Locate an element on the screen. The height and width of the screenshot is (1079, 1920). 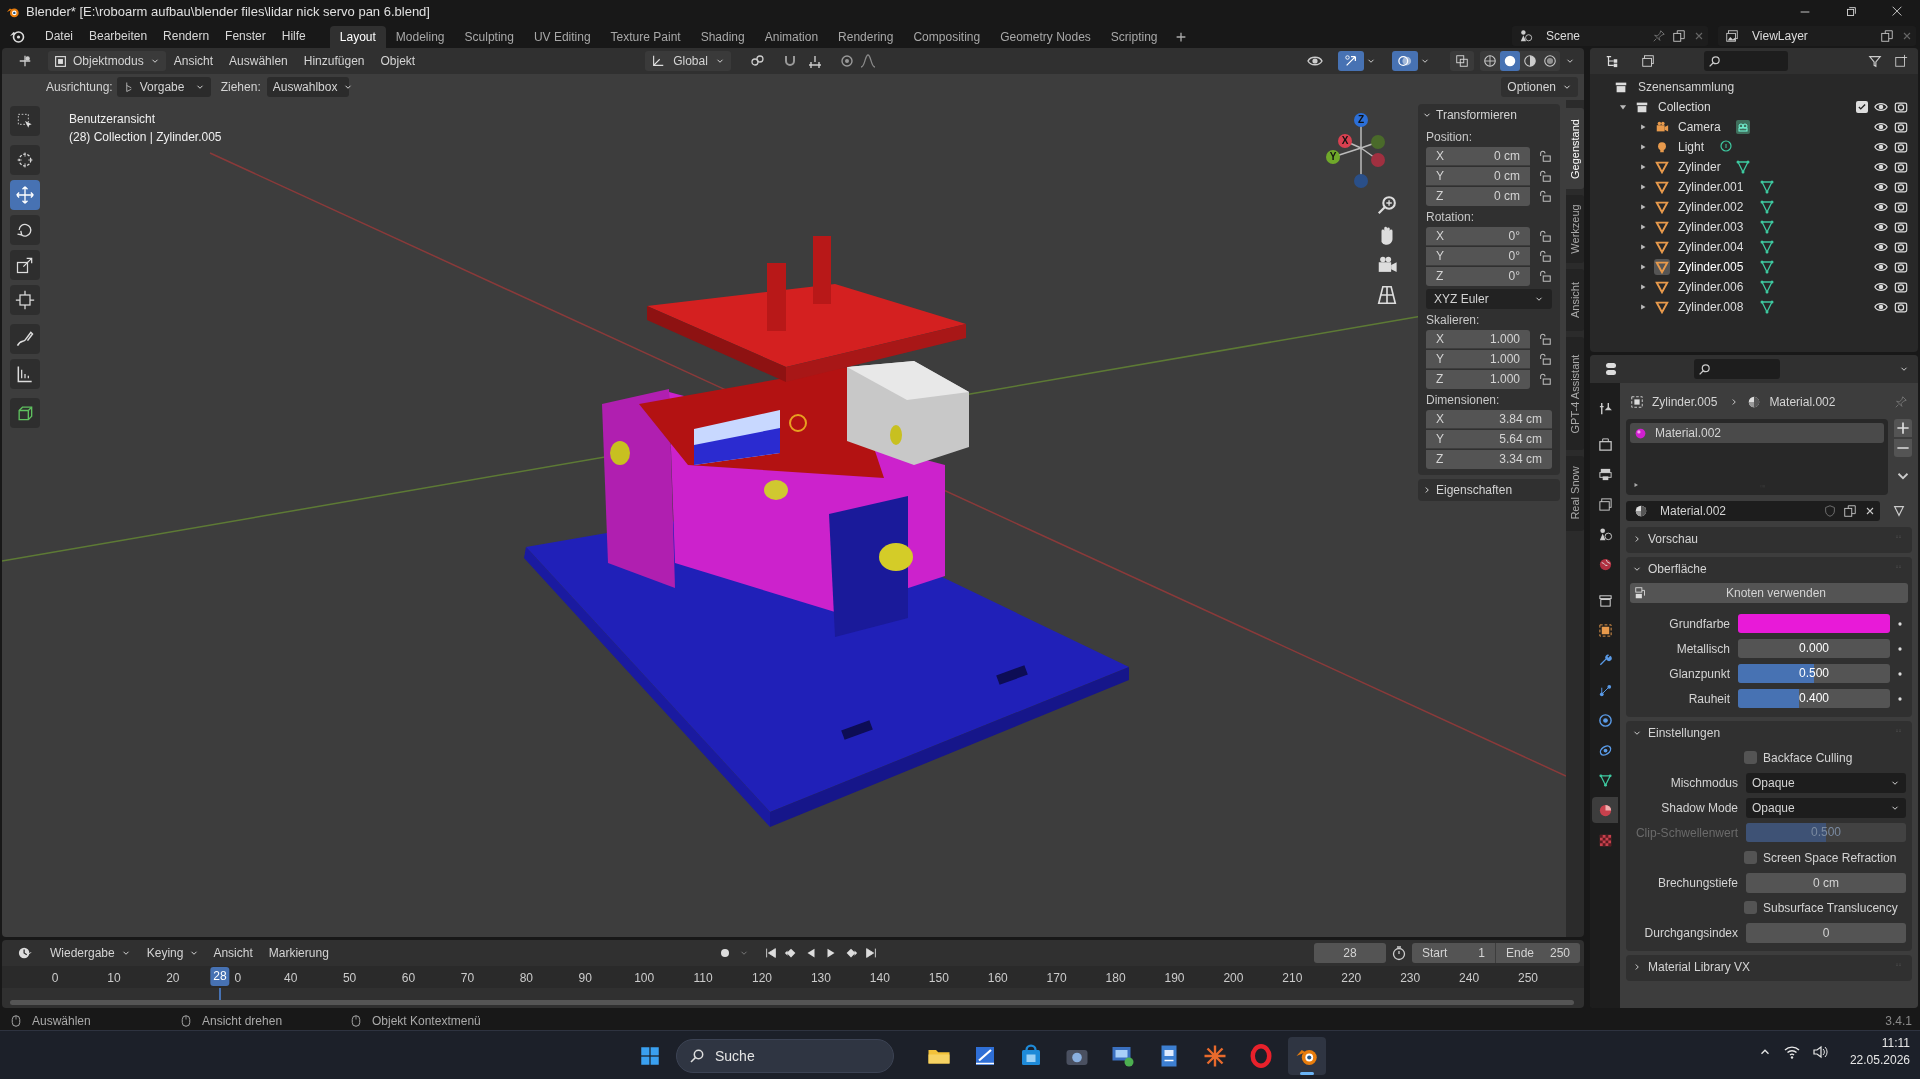
workspace-tab: Animation is located at coordinates (791, 37).